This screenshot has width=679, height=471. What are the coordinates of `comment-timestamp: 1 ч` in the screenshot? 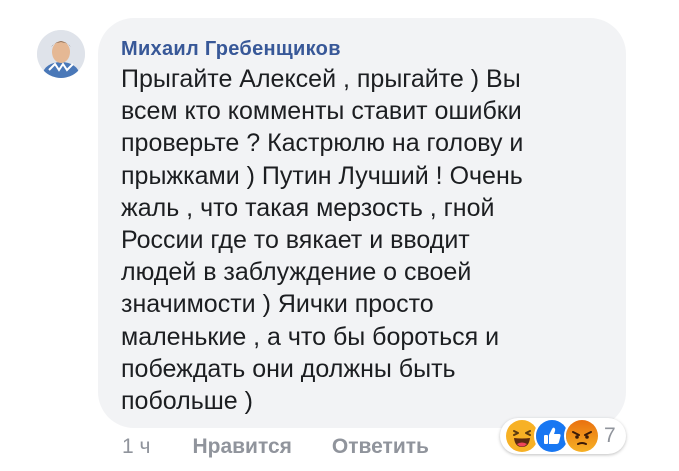 It's located at (136, 447).